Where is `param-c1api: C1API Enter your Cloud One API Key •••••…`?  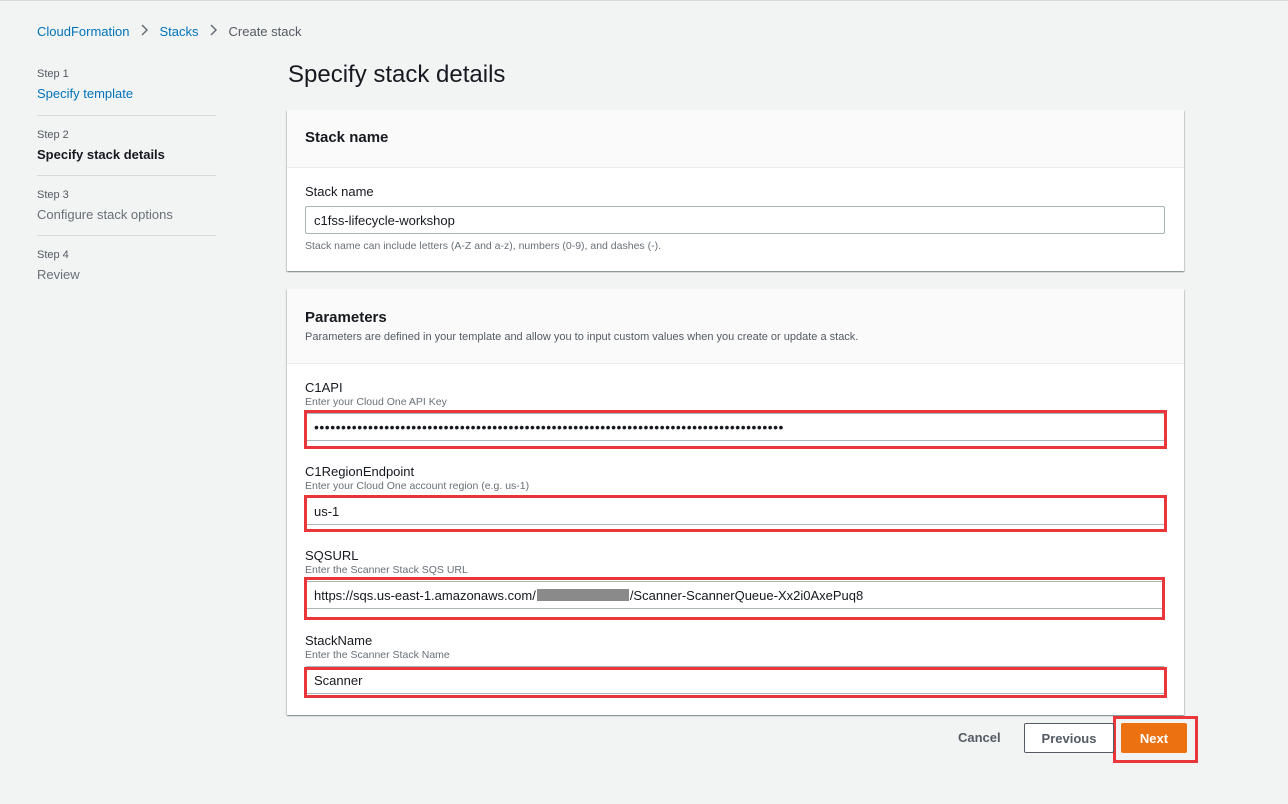
param-c1api: C1API Enter your Cloud One API Key •••••… is located at coordinates (735, 410).